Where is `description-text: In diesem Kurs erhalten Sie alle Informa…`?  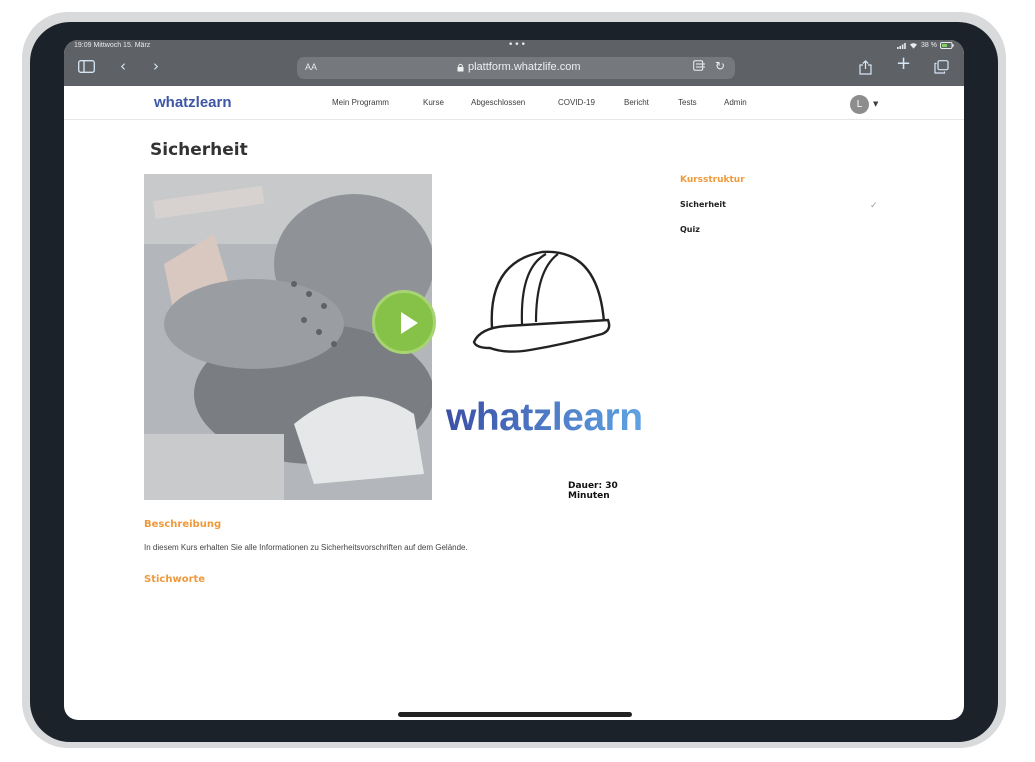 description-text: In diesem Kurs erhalten Sie alle Informa… is located at coordinates (306, 547).